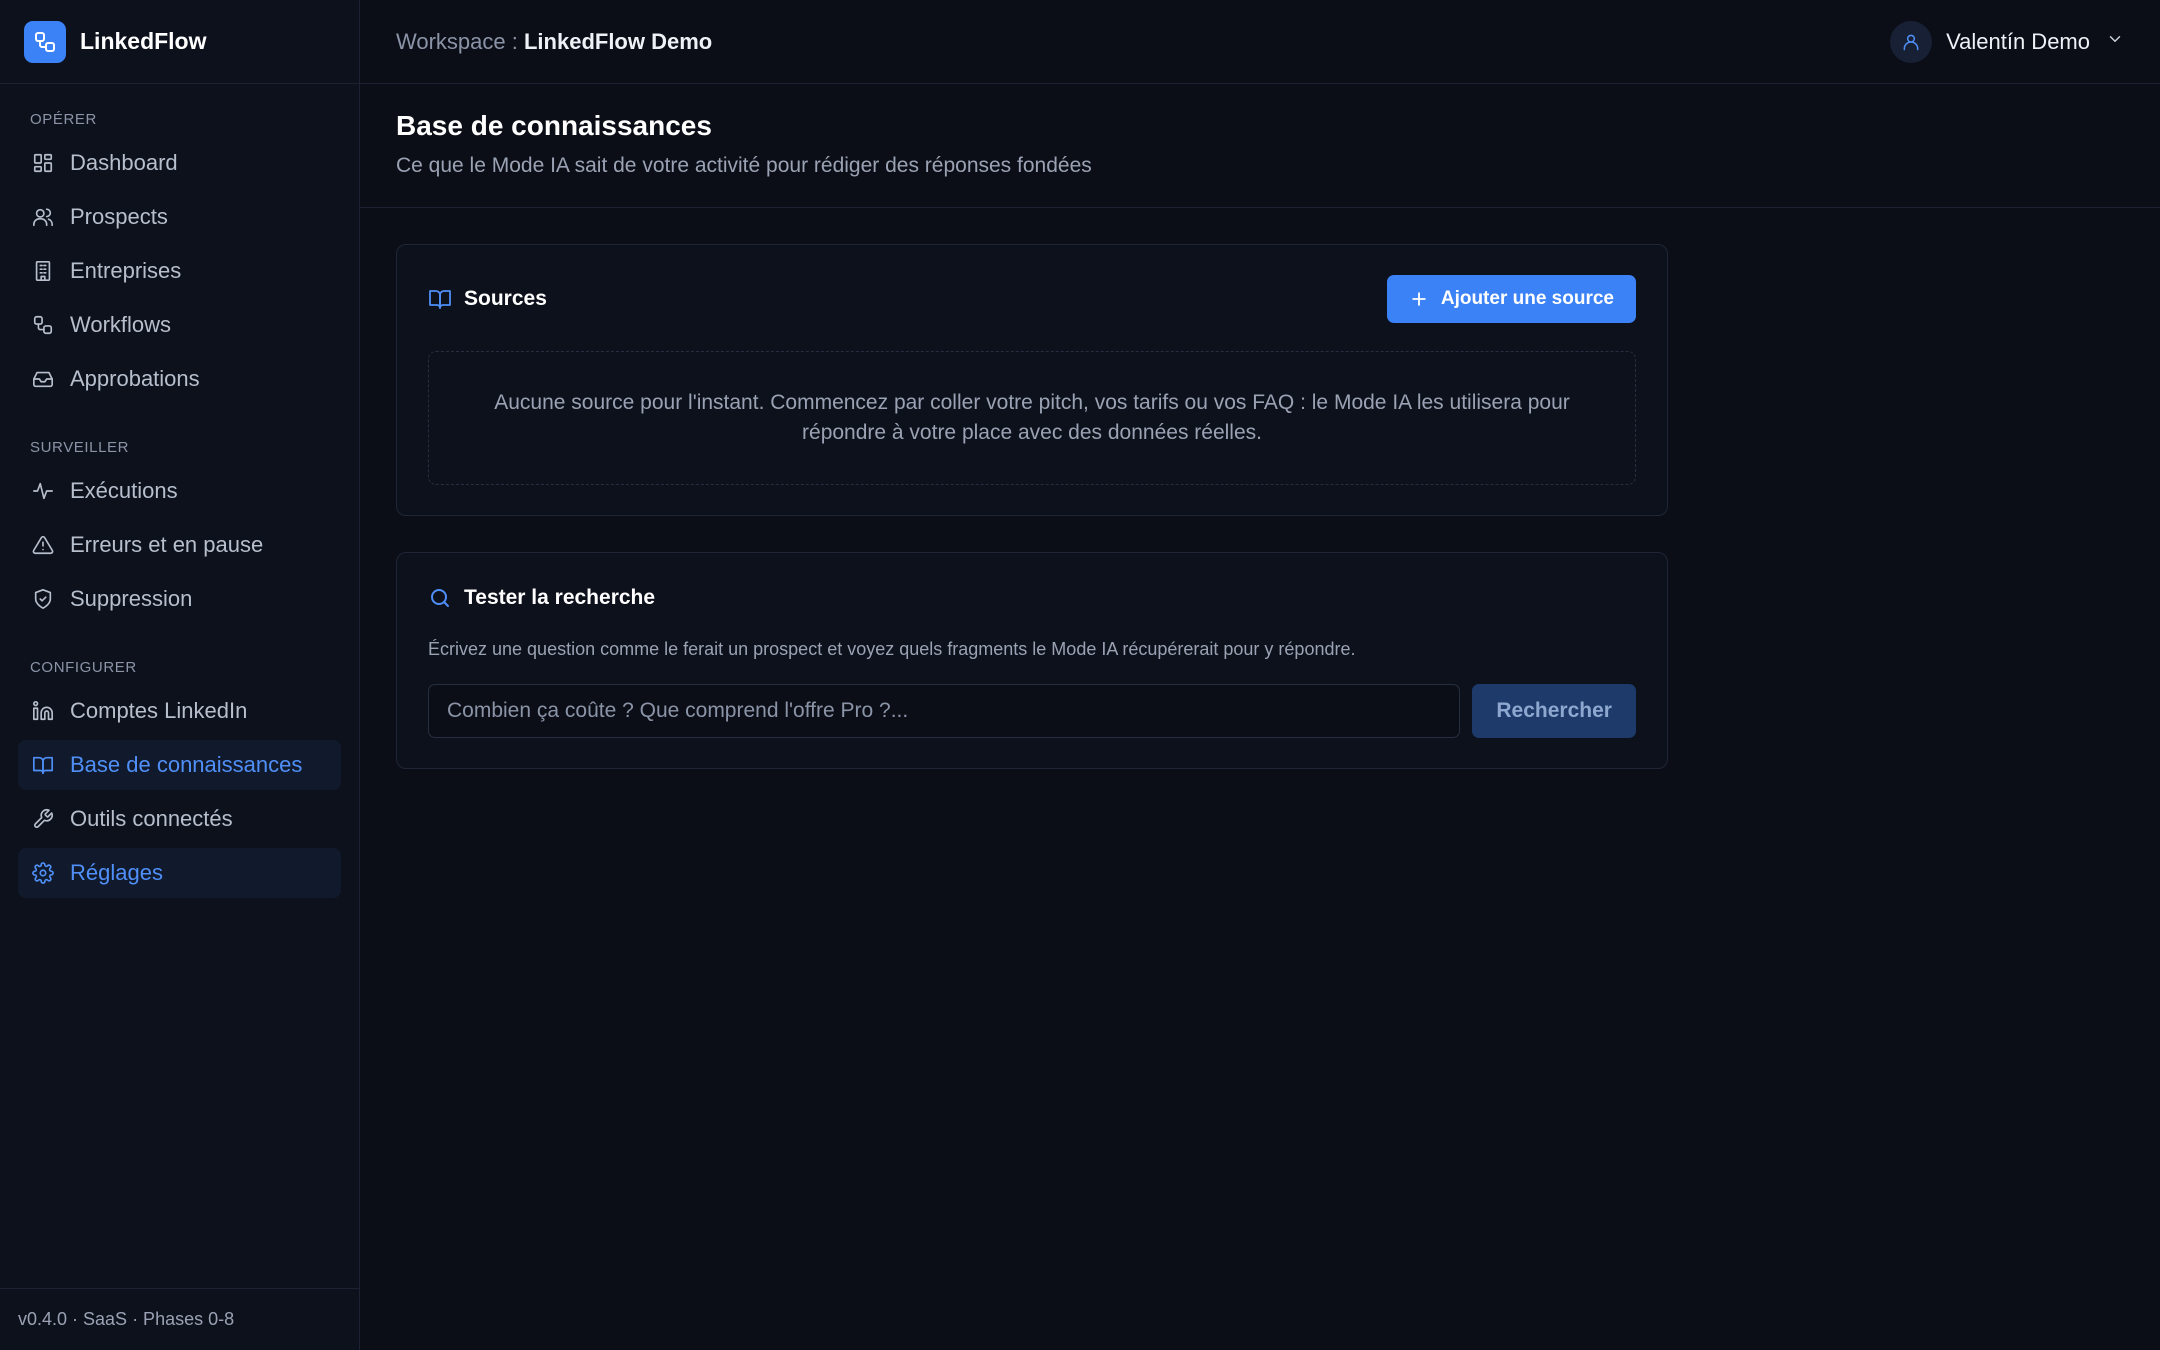 Image resolution: width=2160 pixels, height=1350 pixels. I want to click on nav-section-configurer: CONFIGURER, so click(83, 667).